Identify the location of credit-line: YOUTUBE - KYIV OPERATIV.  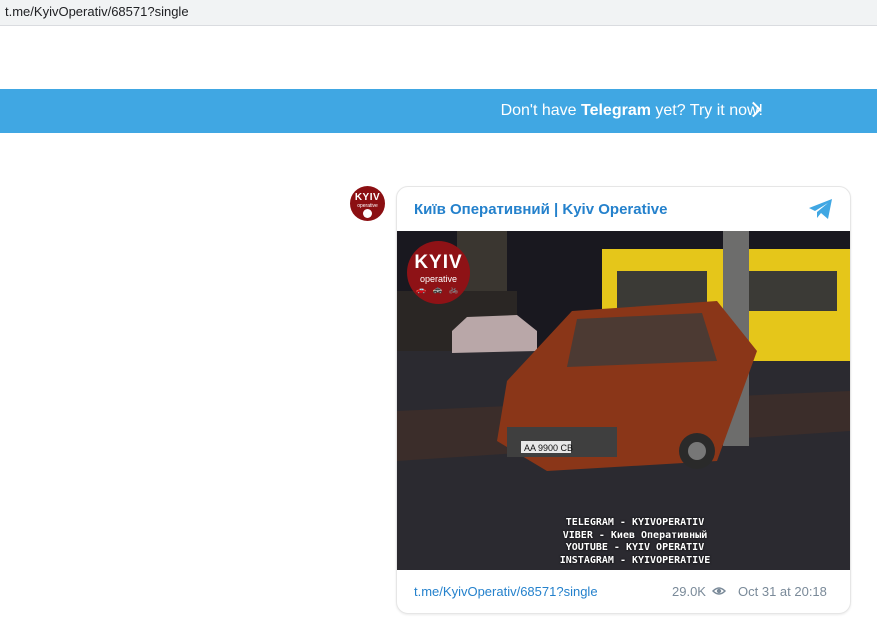
(635, 547).